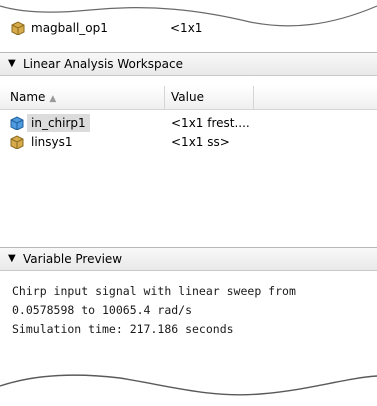 Image resolution: width=377 pixels, height=406 pixels. Describe the element at coordinates (103, 64) in the screenshot. I see `workspace-title: Linear Analysis Workspace` at that location.